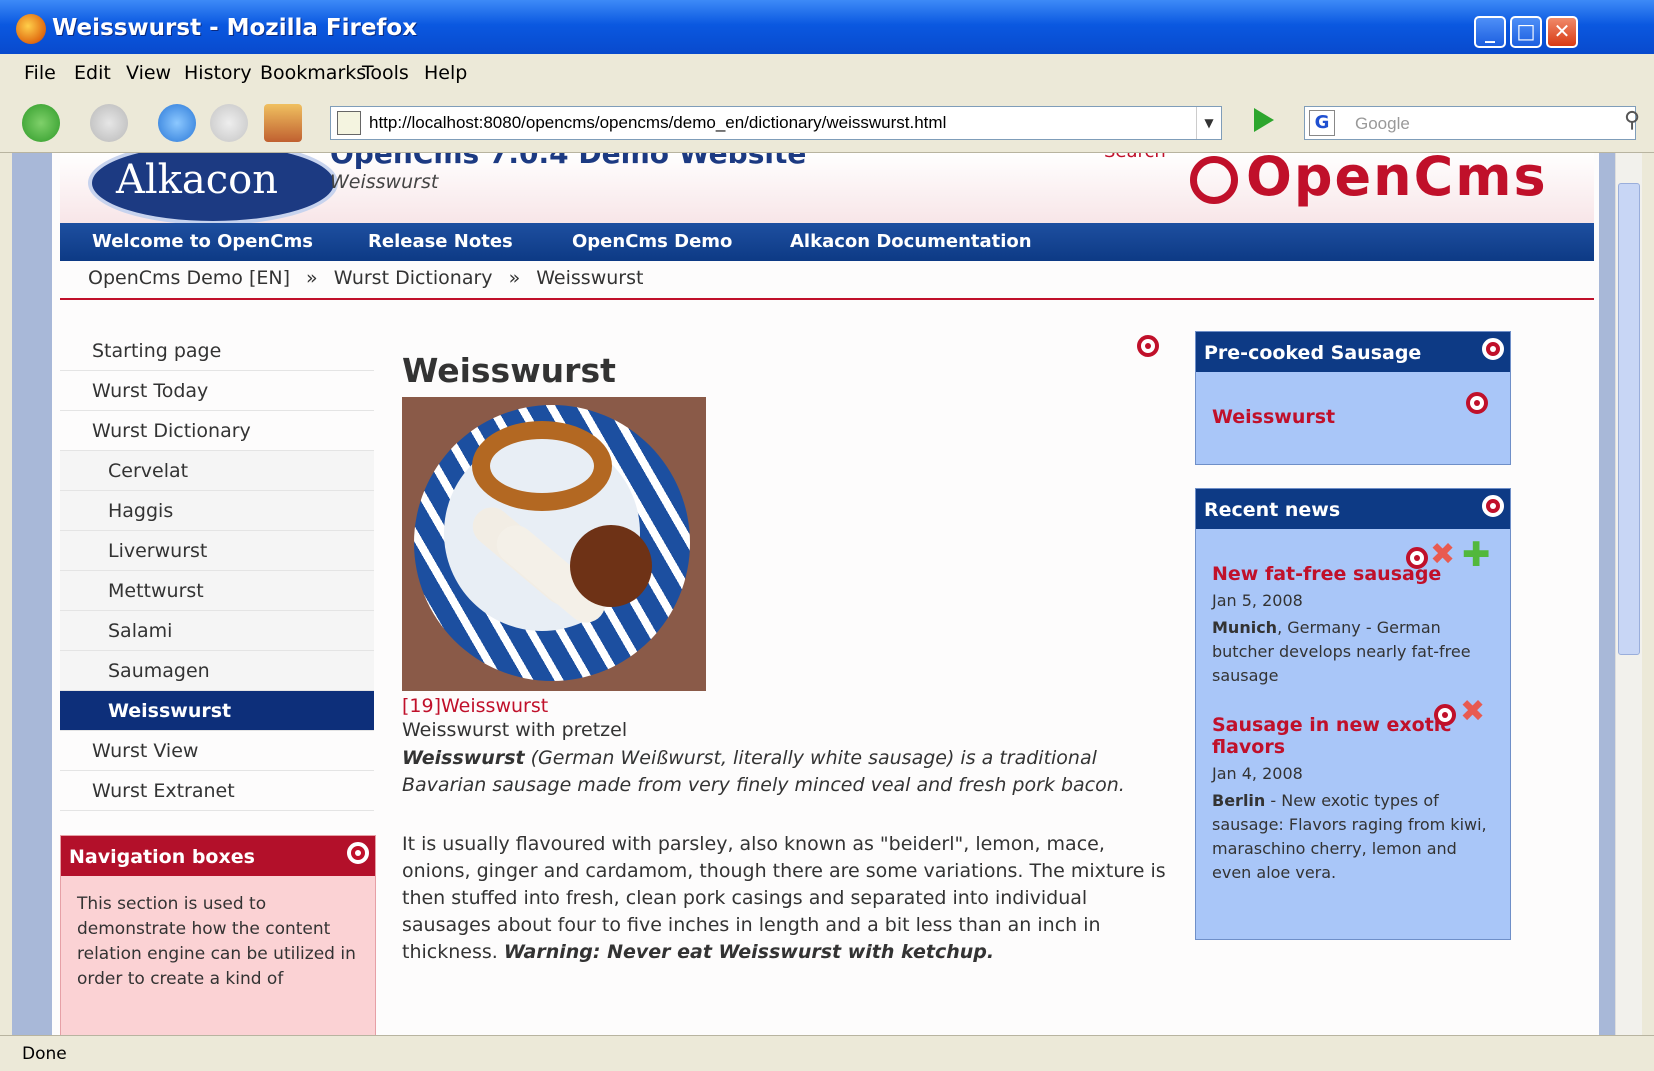  What do you see at coordinates (445, 73) in the screenshot?
I see `menu-help: Help` at bounding box center [445, 73].